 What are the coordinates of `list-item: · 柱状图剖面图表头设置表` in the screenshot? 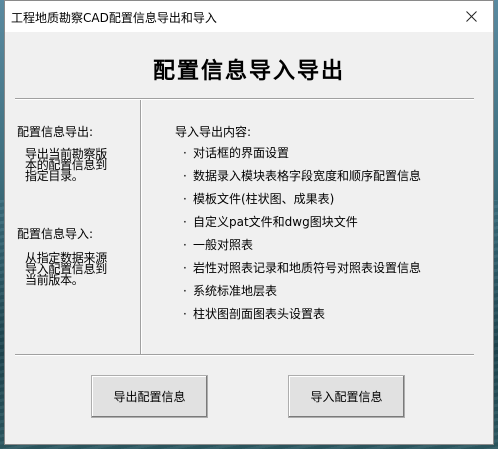 It's located at (302, 317).